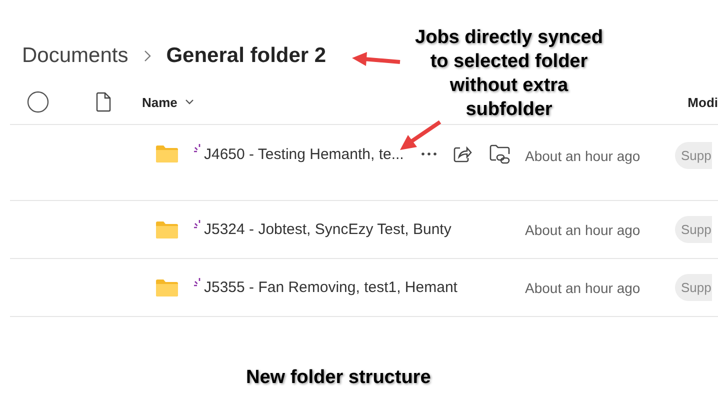 The height and width of the screenshot is (420, 718). What do you see at coordinates (104, 102) in the screenshot?
I see `file-type-icon` at bounding box center [104, 102].